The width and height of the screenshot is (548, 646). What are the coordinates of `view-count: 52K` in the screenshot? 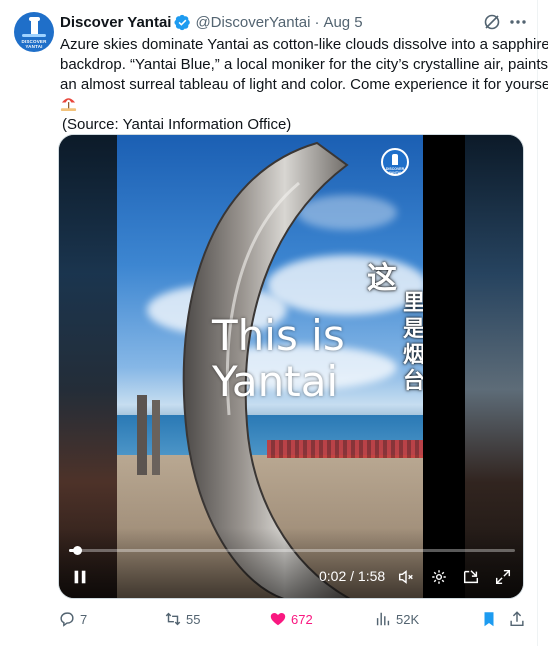 It's located at (408, 619).